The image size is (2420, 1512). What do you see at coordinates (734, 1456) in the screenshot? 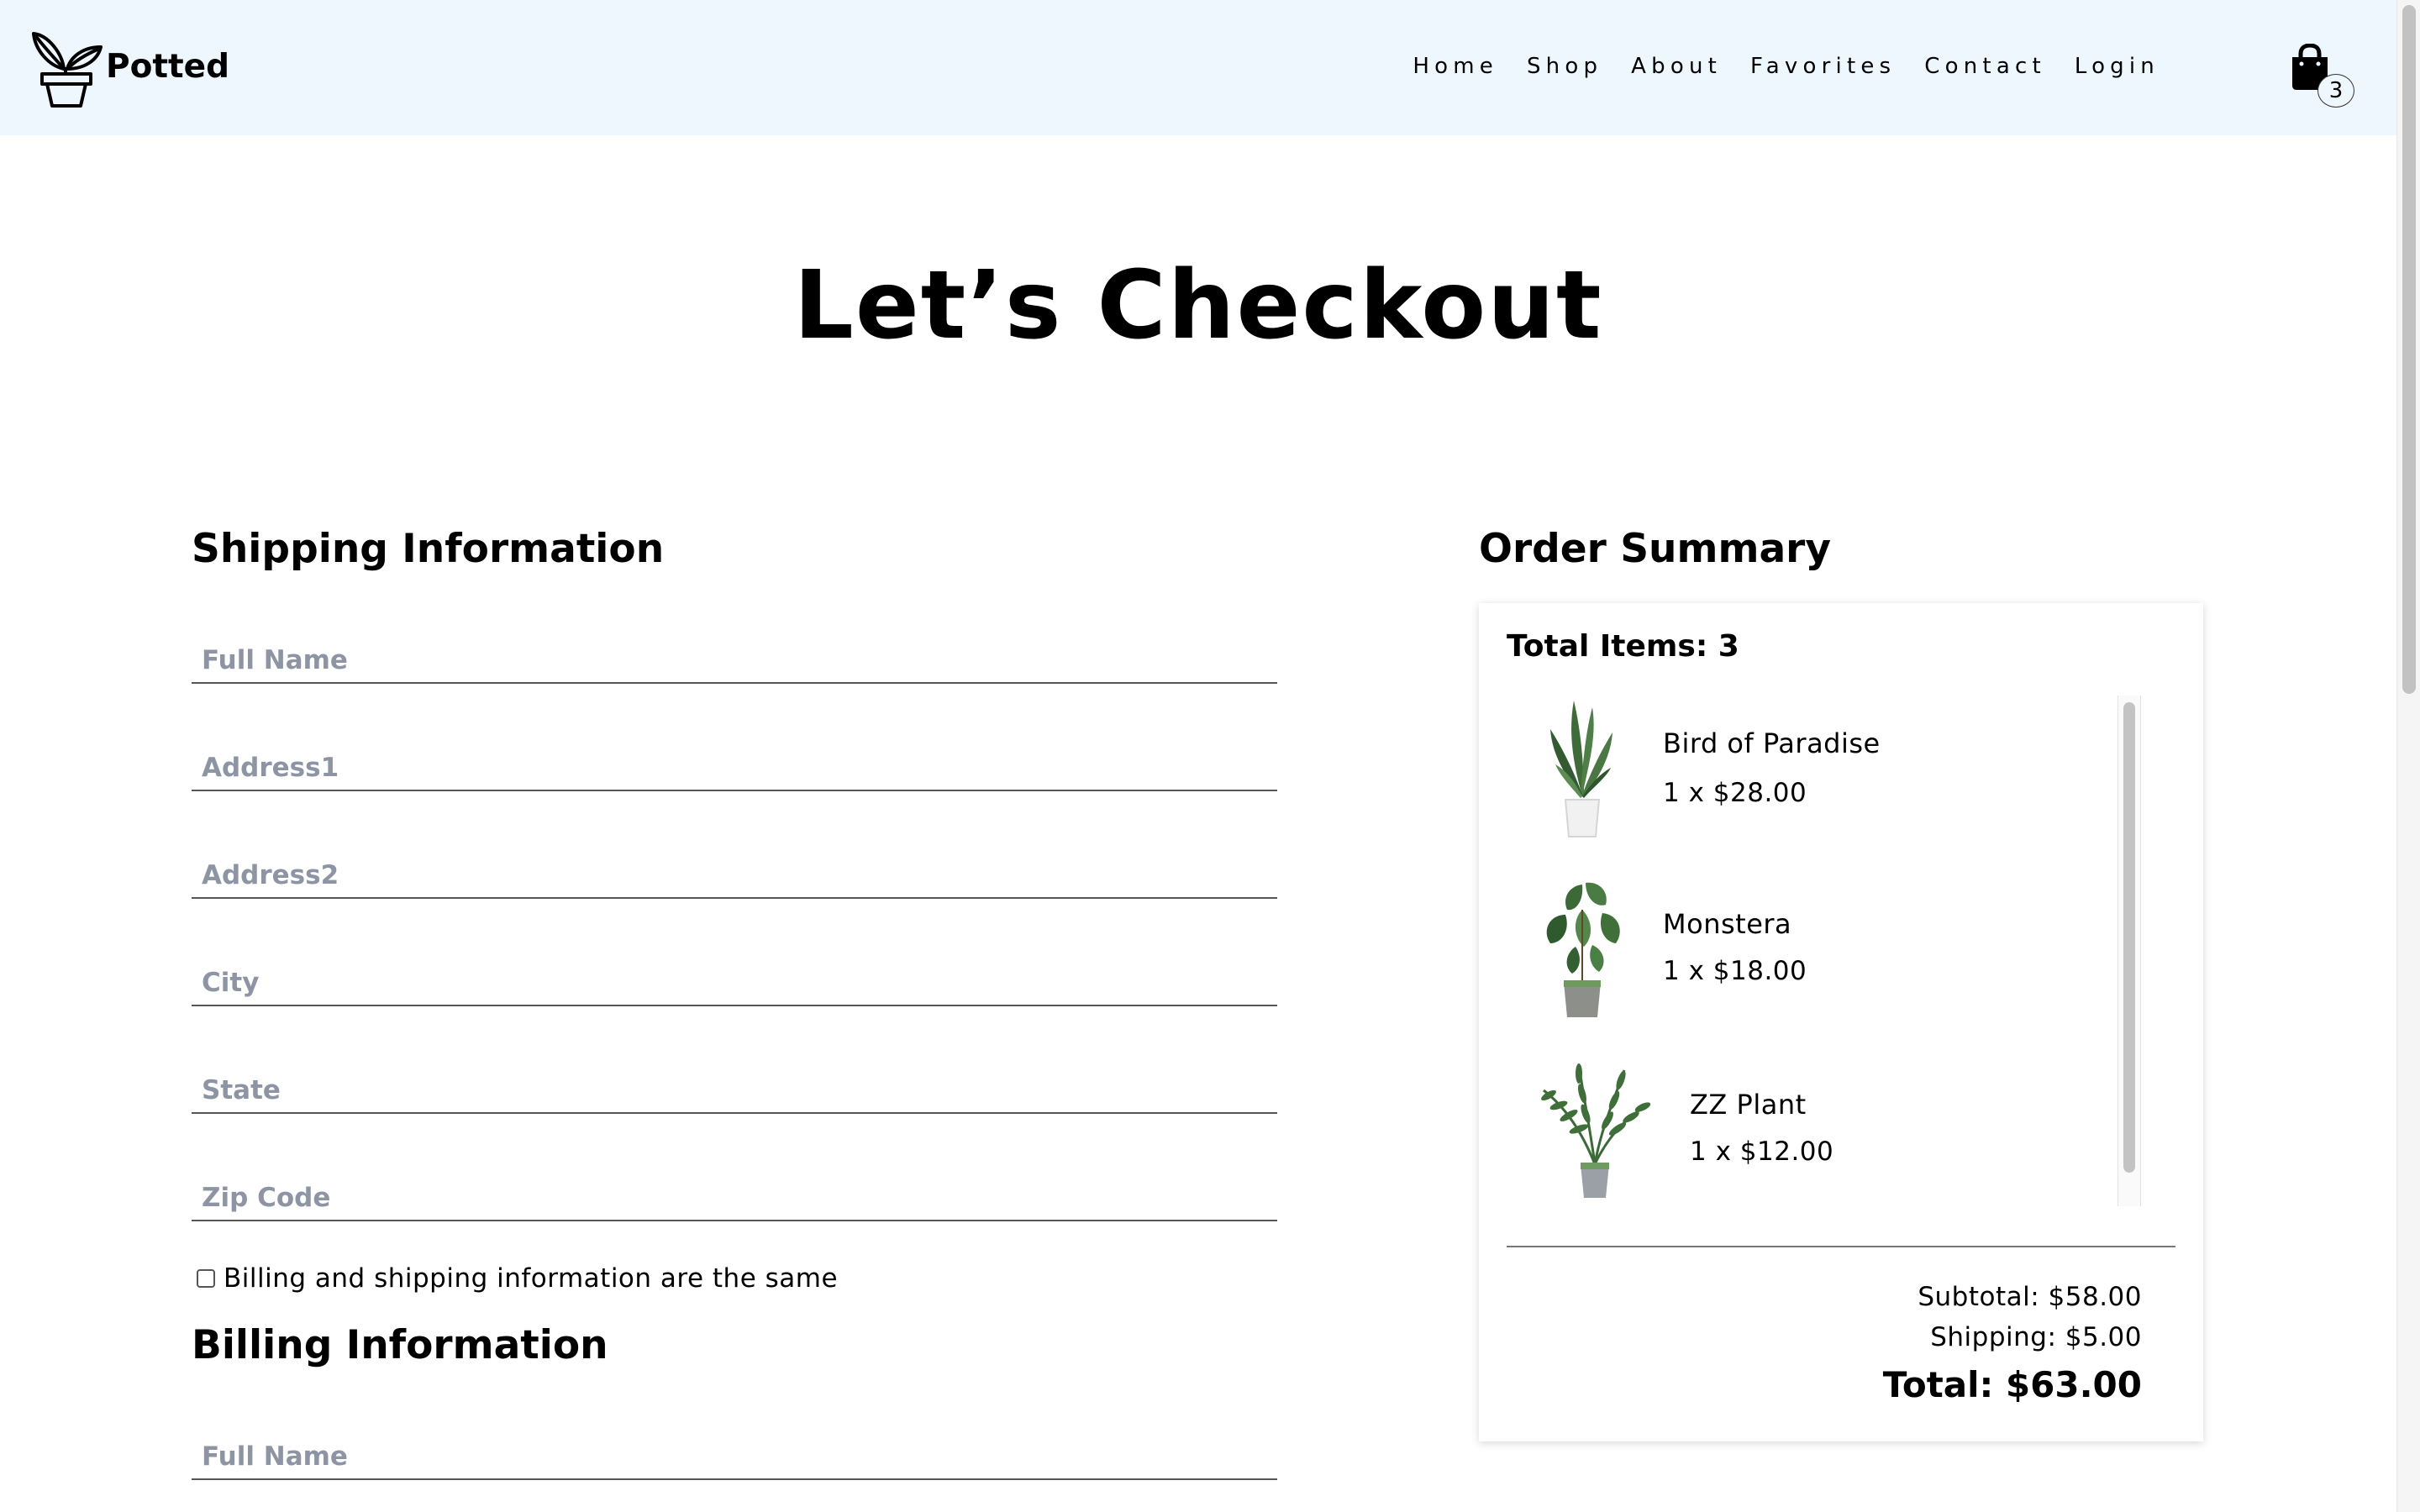
I see `billing-full-name-input` at bounding box center [734, 1456].